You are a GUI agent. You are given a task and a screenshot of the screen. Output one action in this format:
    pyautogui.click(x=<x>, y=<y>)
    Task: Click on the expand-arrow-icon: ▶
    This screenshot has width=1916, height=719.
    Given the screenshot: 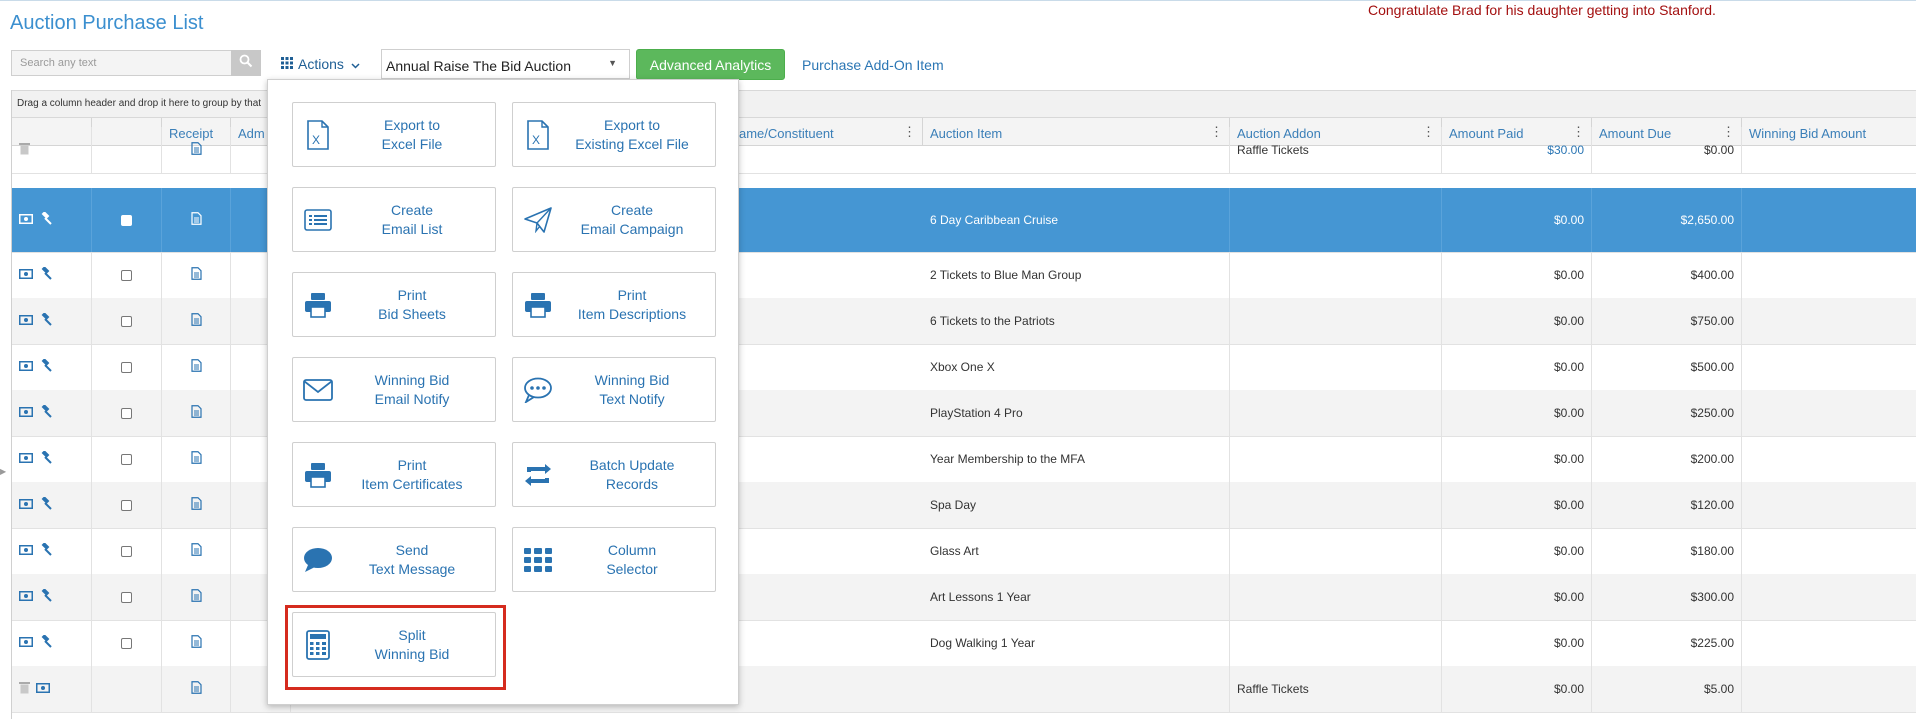 What is the action you would take?
    pyautogui.click(x=3, y=471)
    